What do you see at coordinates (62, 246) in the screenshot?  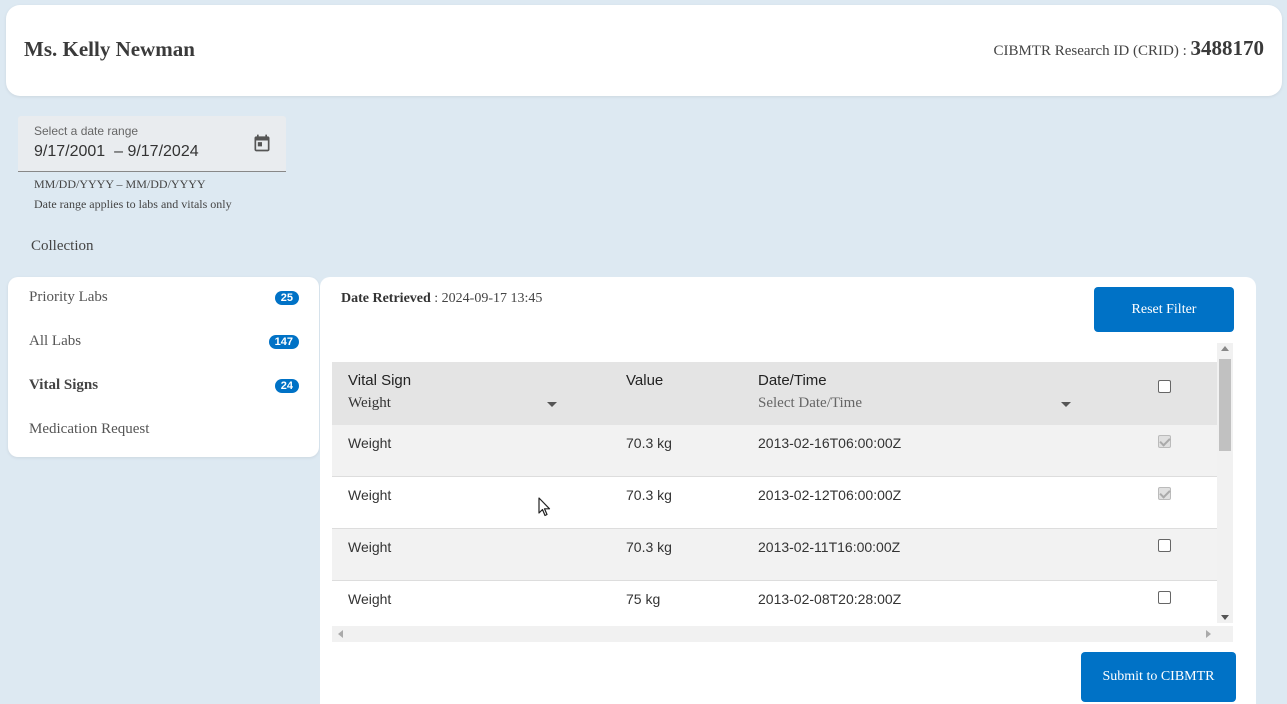 I see `collection-label: Collection` at bounding box center [62, 246].